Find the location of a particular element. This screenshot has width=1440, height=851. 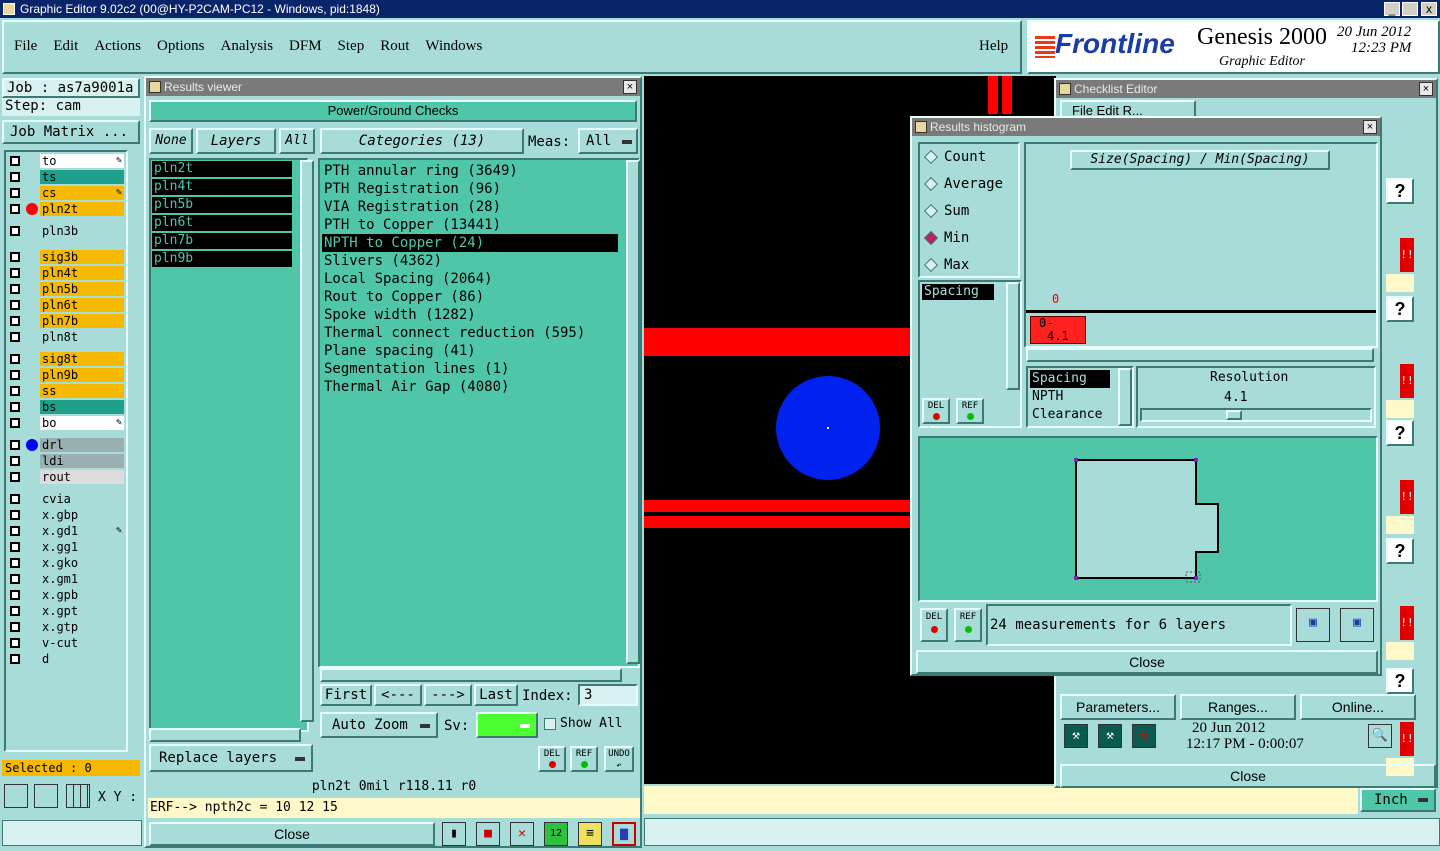

all-button: All is located at coordinates (297, 141).